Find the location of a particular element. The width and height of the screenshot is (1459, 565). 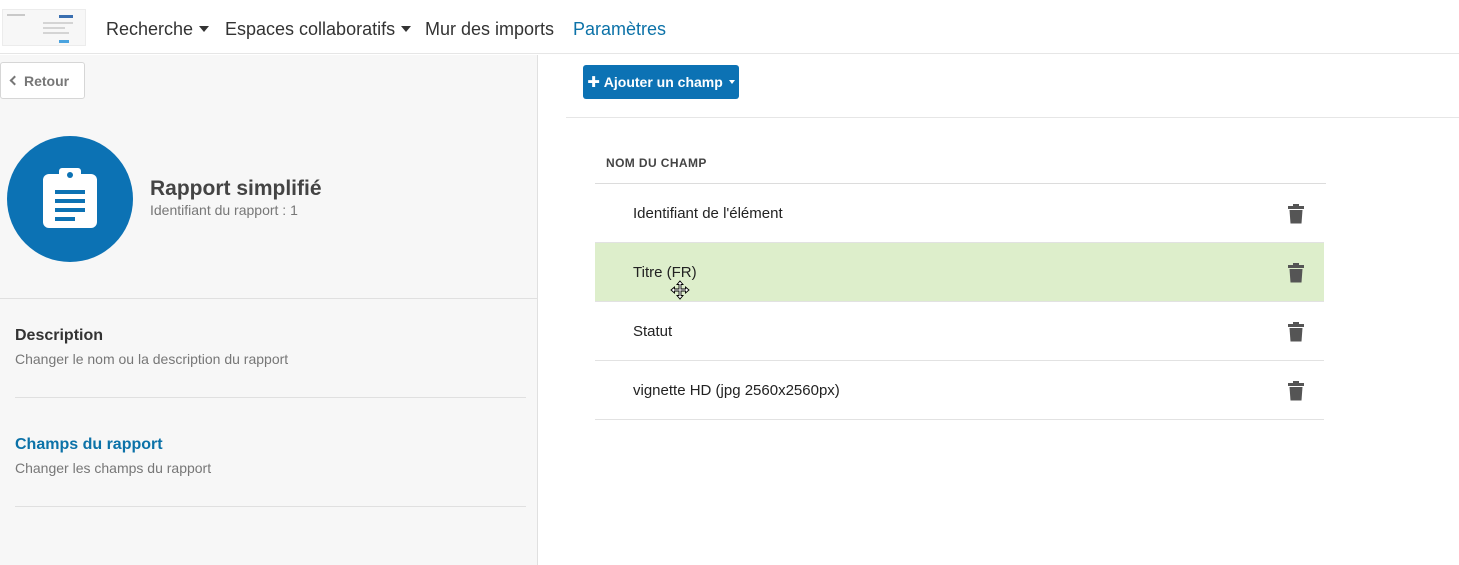

field-name: Statut is located at coordinates (653, 331).